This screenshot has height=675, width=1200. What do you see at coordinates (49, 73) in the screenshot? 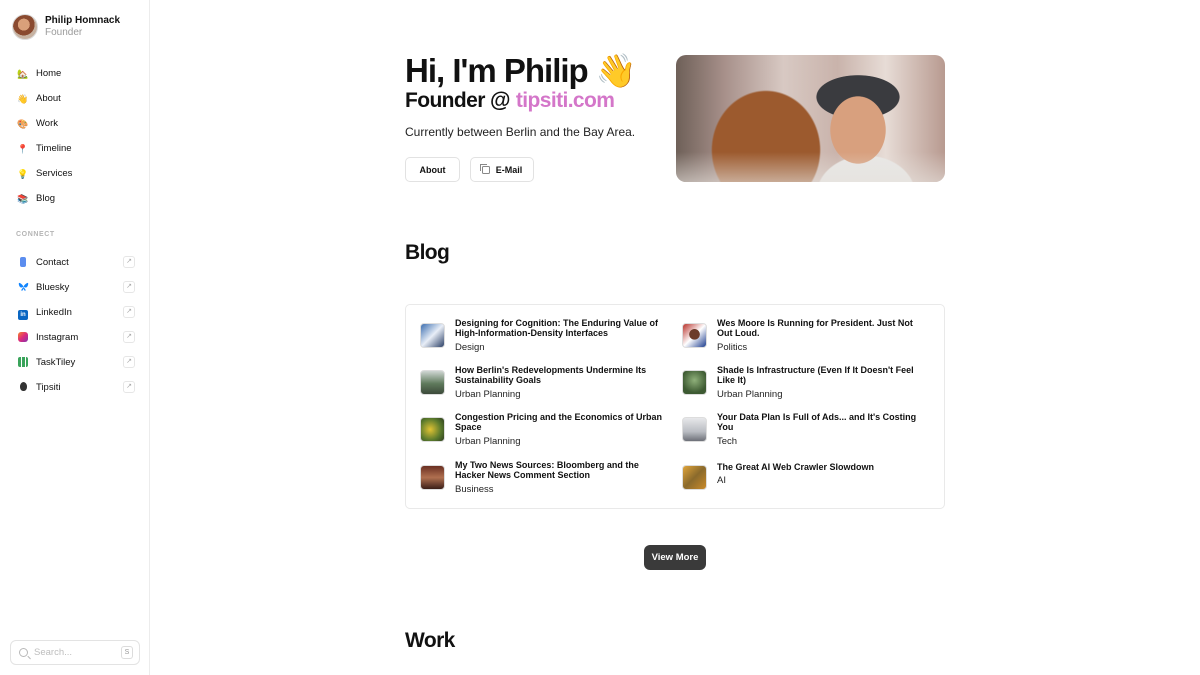
I see `nav-item-label: Home` at bounding box center [49, 73].